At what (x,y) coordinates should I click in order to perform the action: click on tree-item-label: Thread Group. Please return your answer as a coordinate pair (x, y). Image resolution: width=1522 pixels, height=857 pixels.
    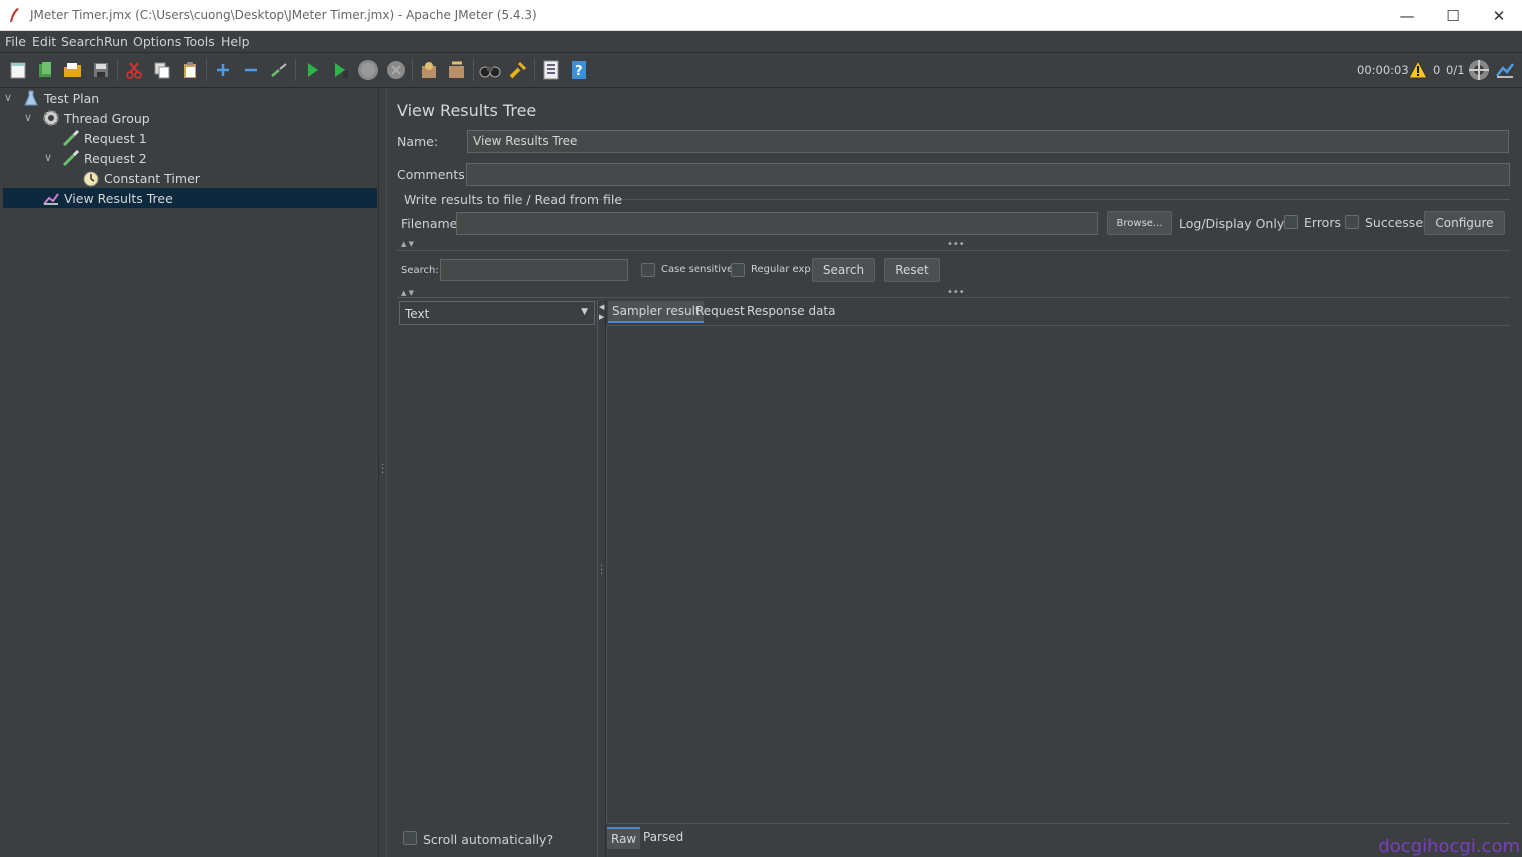
    Looking at the image, I should click on (107, 118).